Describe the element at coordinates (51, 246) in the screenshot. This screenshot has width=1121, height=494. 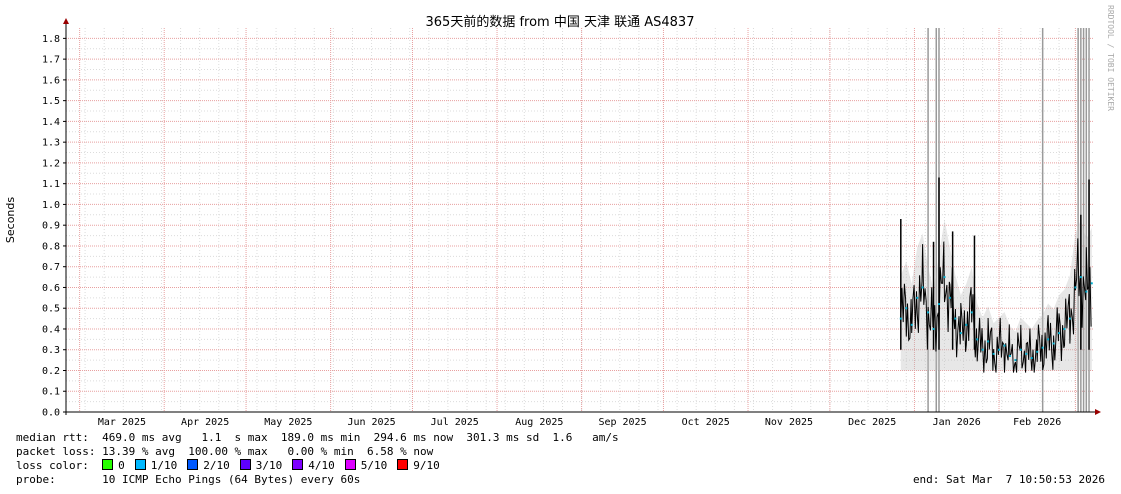
I see `y-tick-label: 0.8` at that location.